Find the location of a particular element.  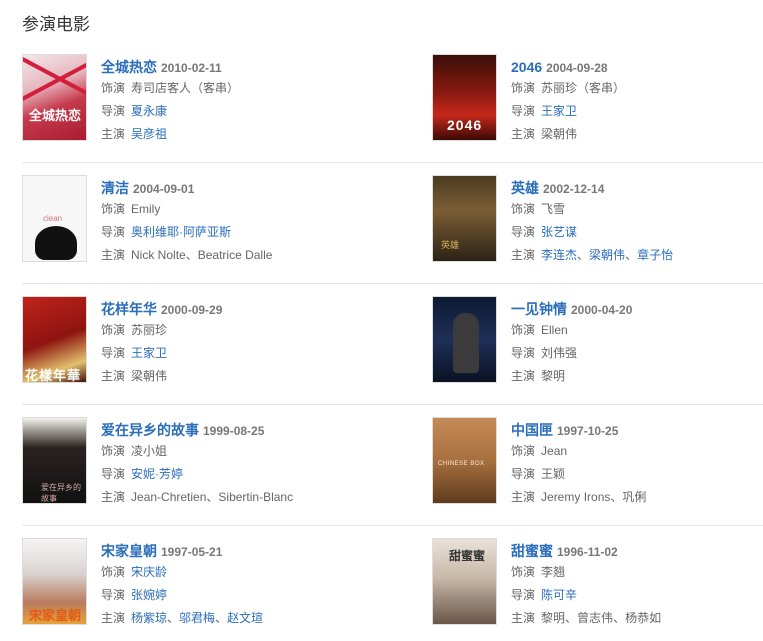

cast-name: 曾志伟 is located at coordinates (595, 618).